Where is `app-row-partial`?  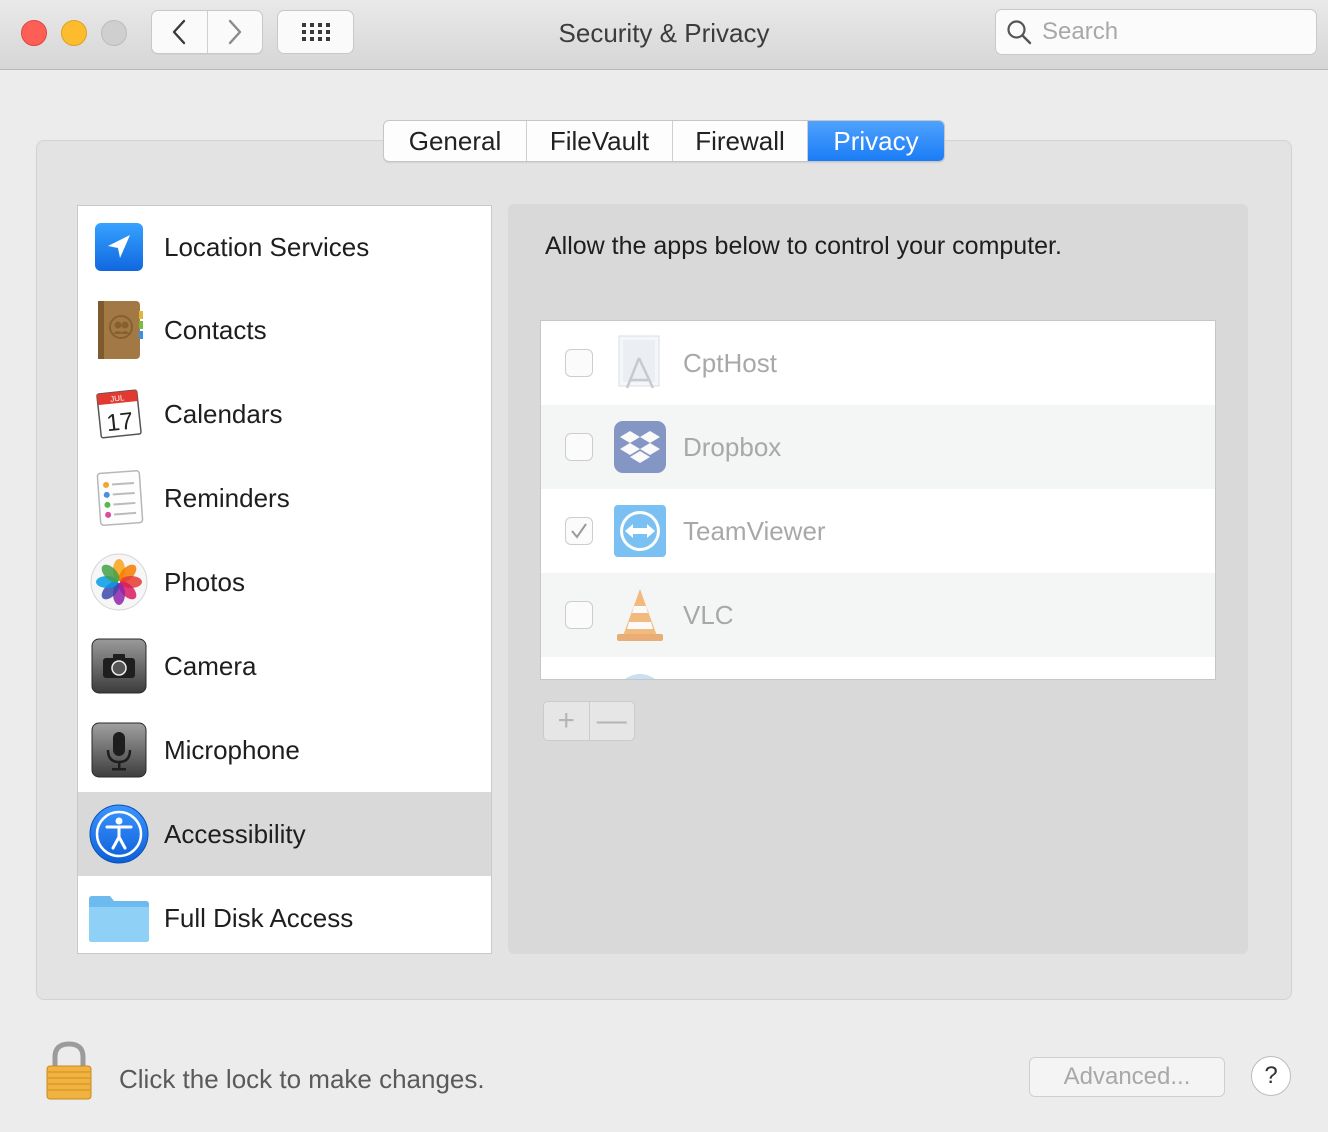
app-row-partial is located at coordinates (878, 668).